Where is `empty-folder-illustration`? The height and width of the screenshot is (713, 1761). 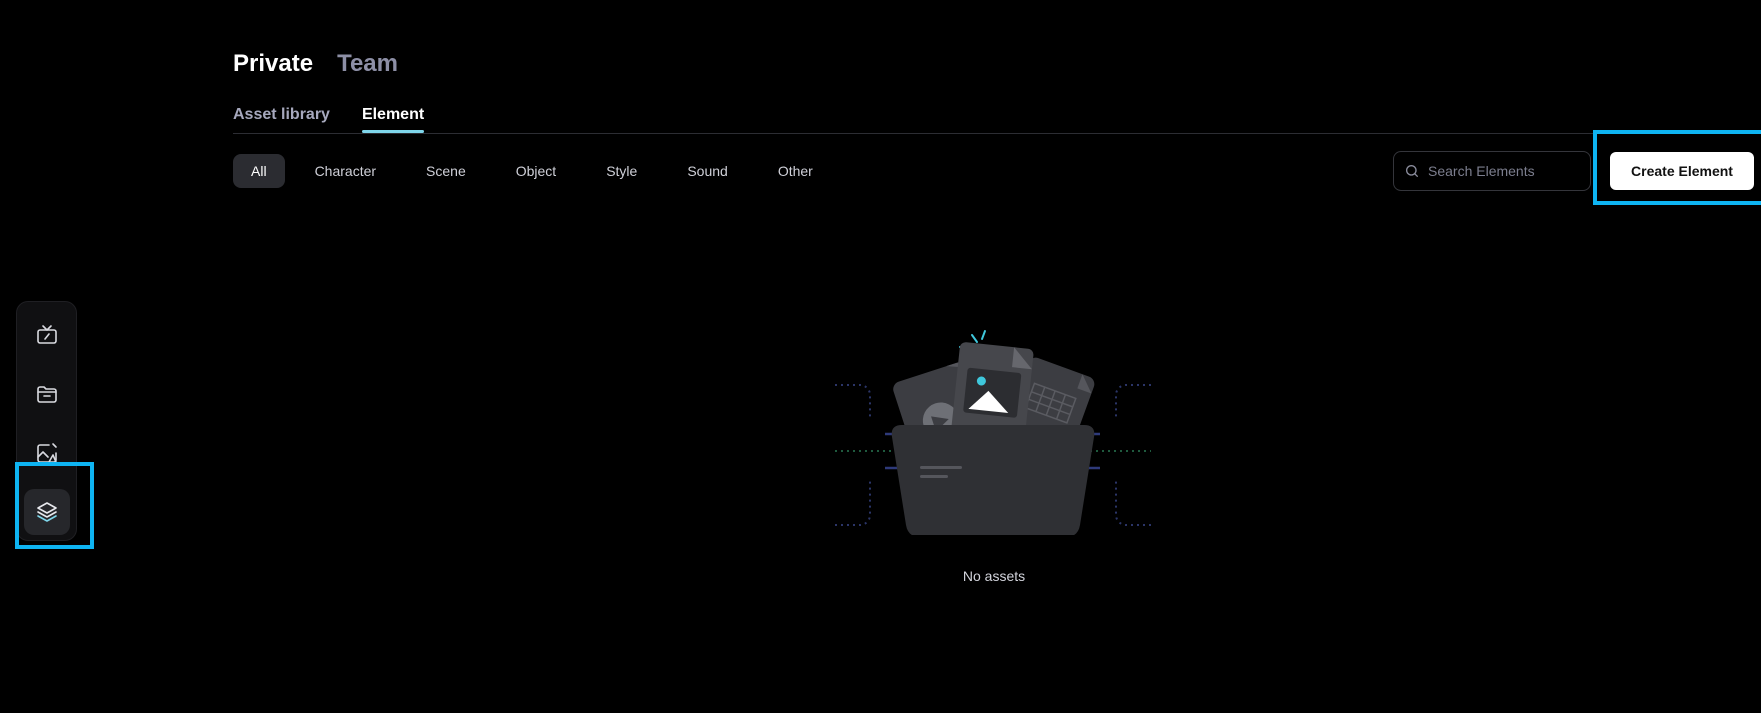 empty-folder-illustration is located at coordinates (993, 432).